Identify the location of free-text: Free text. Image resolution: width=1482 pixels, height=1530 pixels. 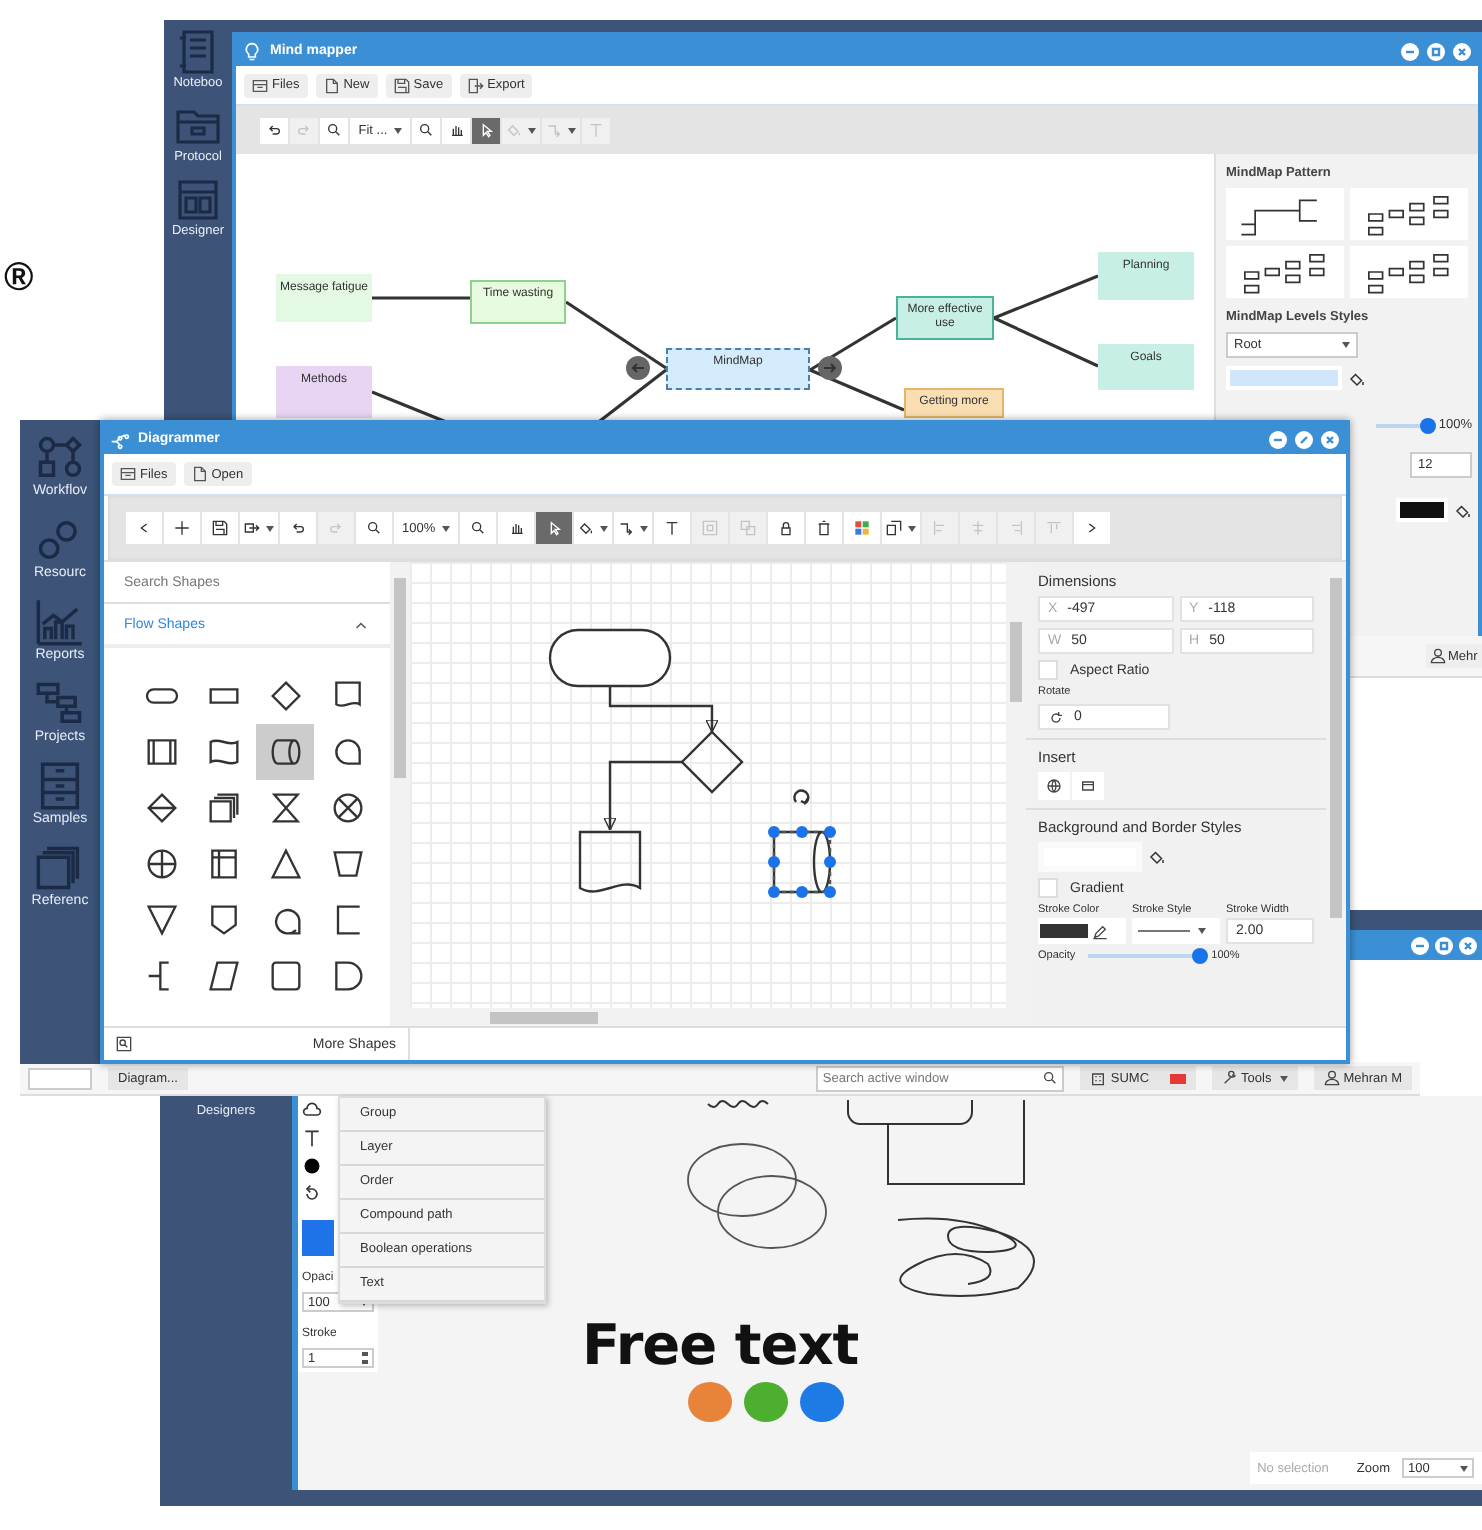
(720, 1345).